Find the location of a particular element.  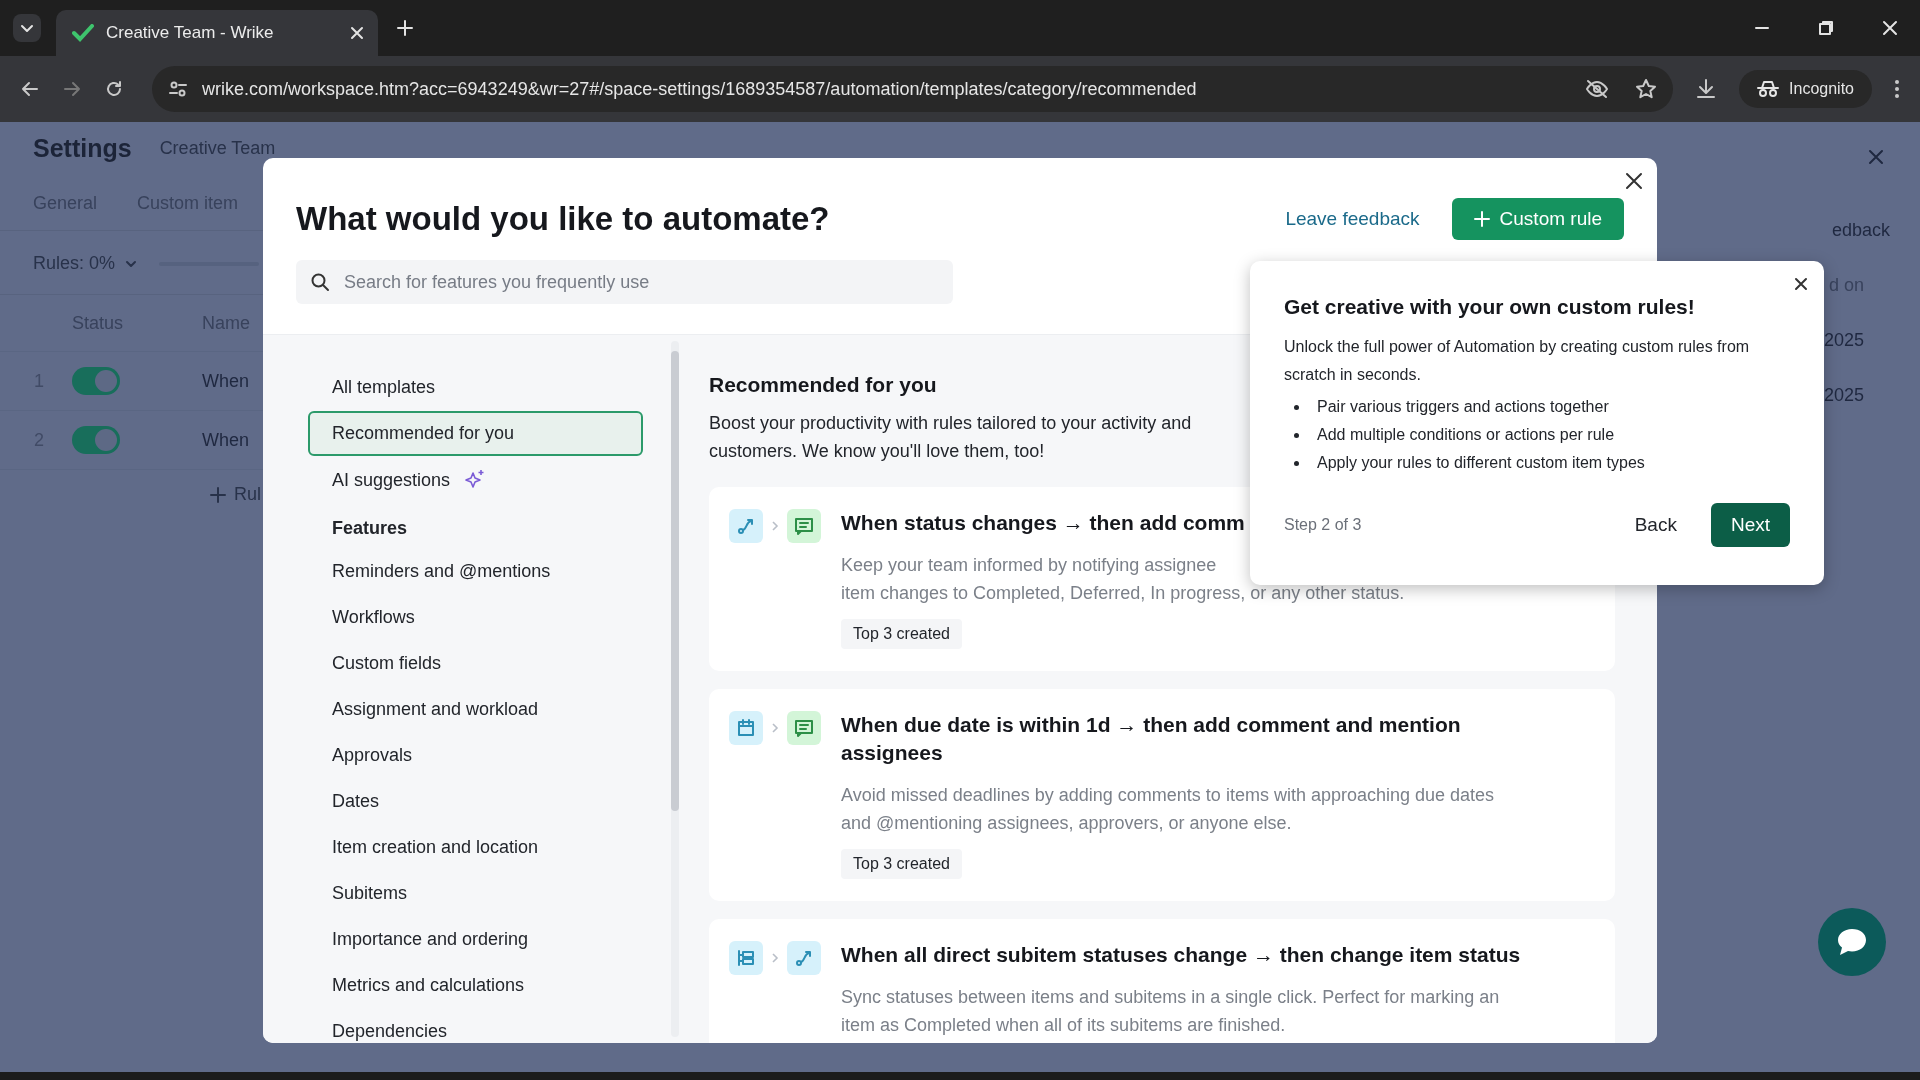

card-description: Avoid missed deadlines by adding comments to items with approaching due dates and @mentioning assignees, approvers, or anyone else. is located at coordinates (1168, 809).